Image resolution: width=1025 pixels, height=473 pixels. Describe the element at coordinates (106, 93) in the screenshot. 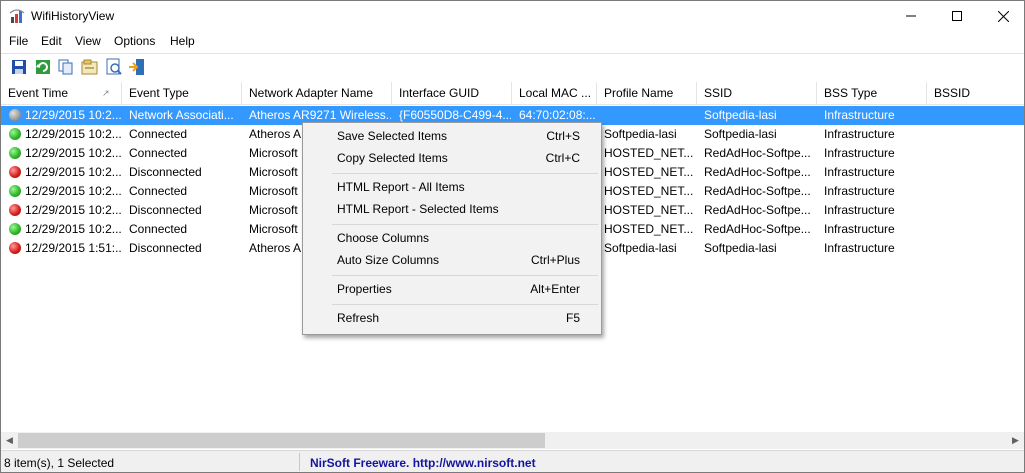

I see `sort-arrow-icon: ↗` at that location.